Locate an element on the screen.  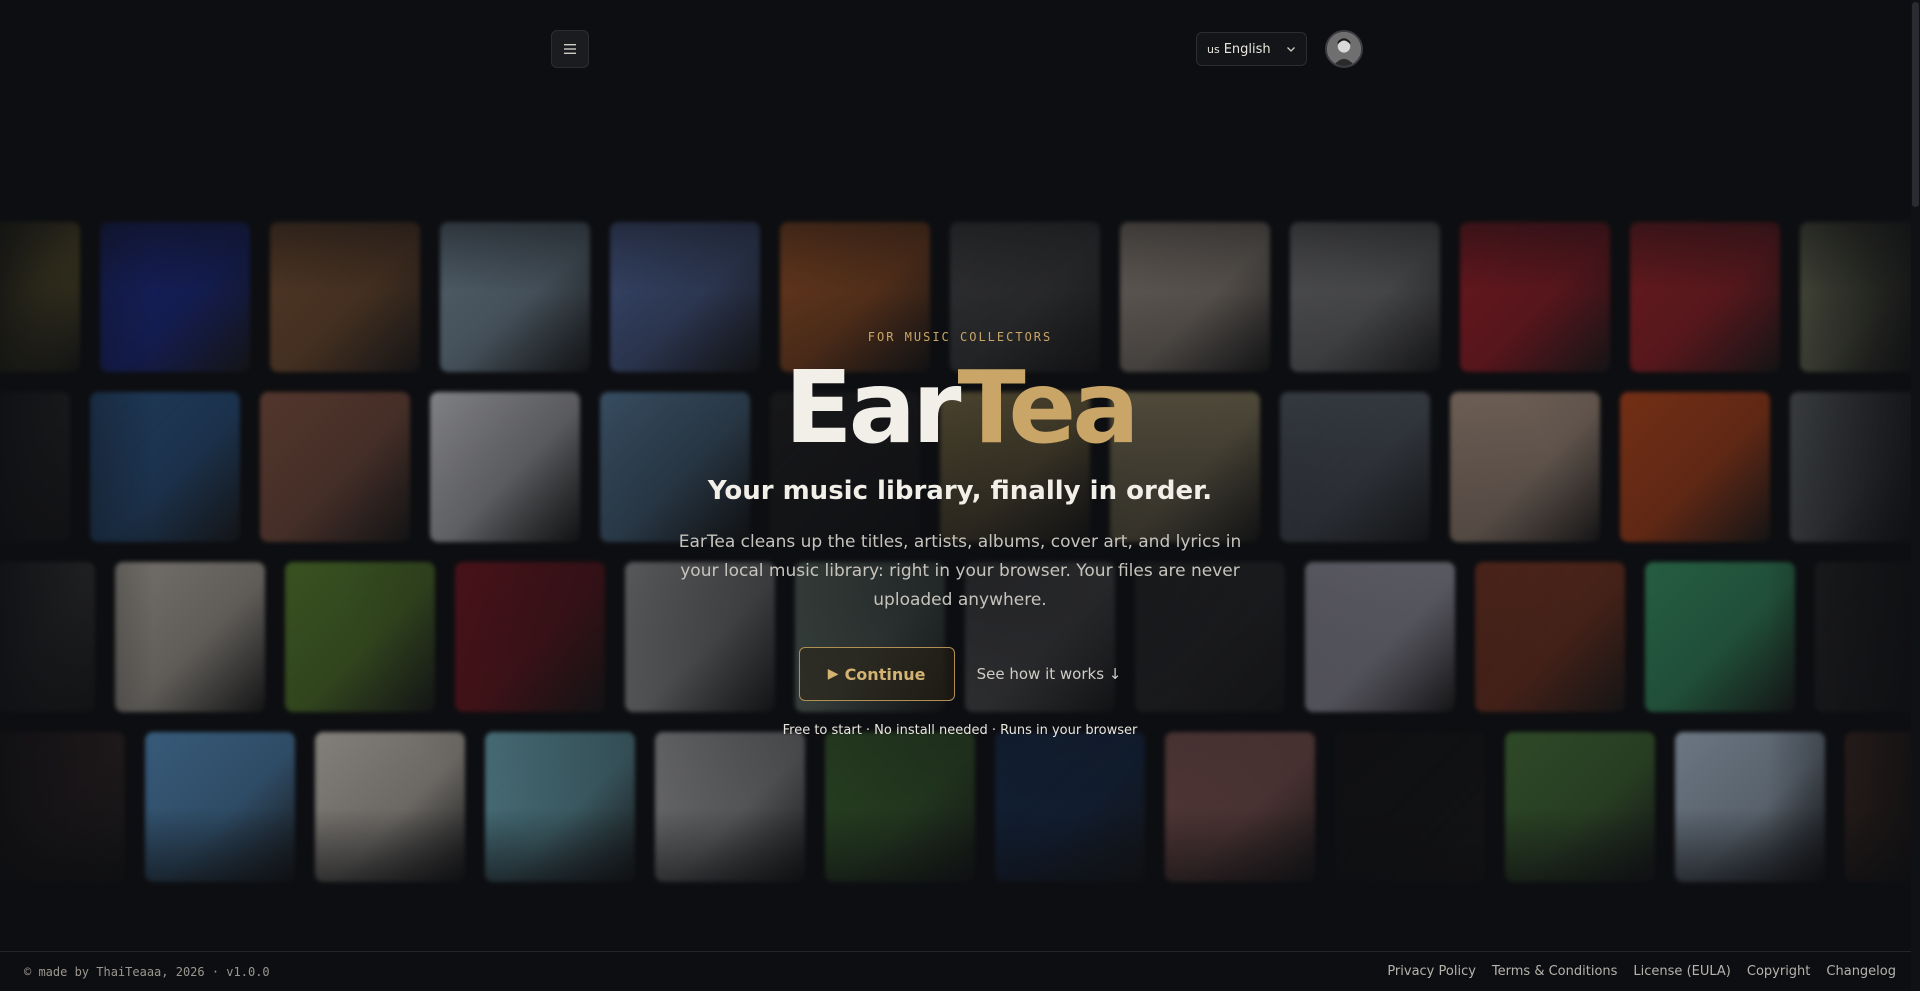
continue-label: Continue is located at coordinates (885, 674).